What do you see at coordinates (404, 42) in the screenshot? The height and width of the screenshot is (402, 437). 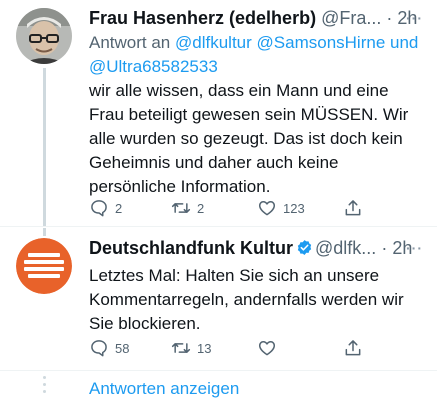 I see `mention-conjunction: und` at bounding box center [404, 42].